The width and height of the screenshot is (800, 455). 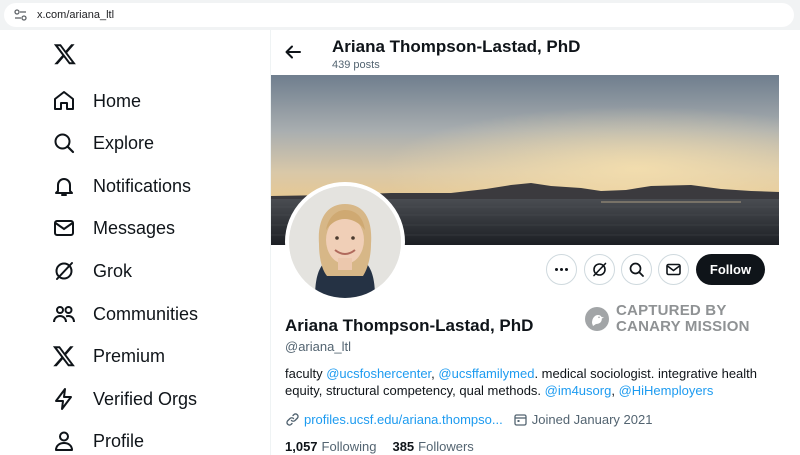 I want to click on sidebar-item-explore: Explore, so click(x=103, y=143).